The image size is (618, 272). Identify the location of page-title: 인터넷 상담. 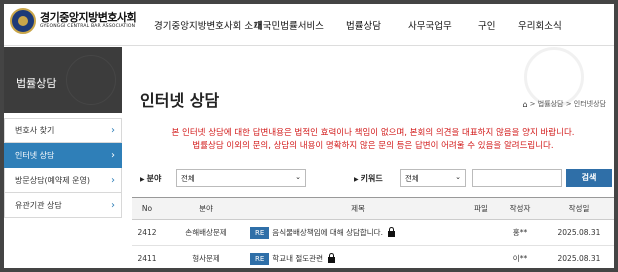
(180, 100).